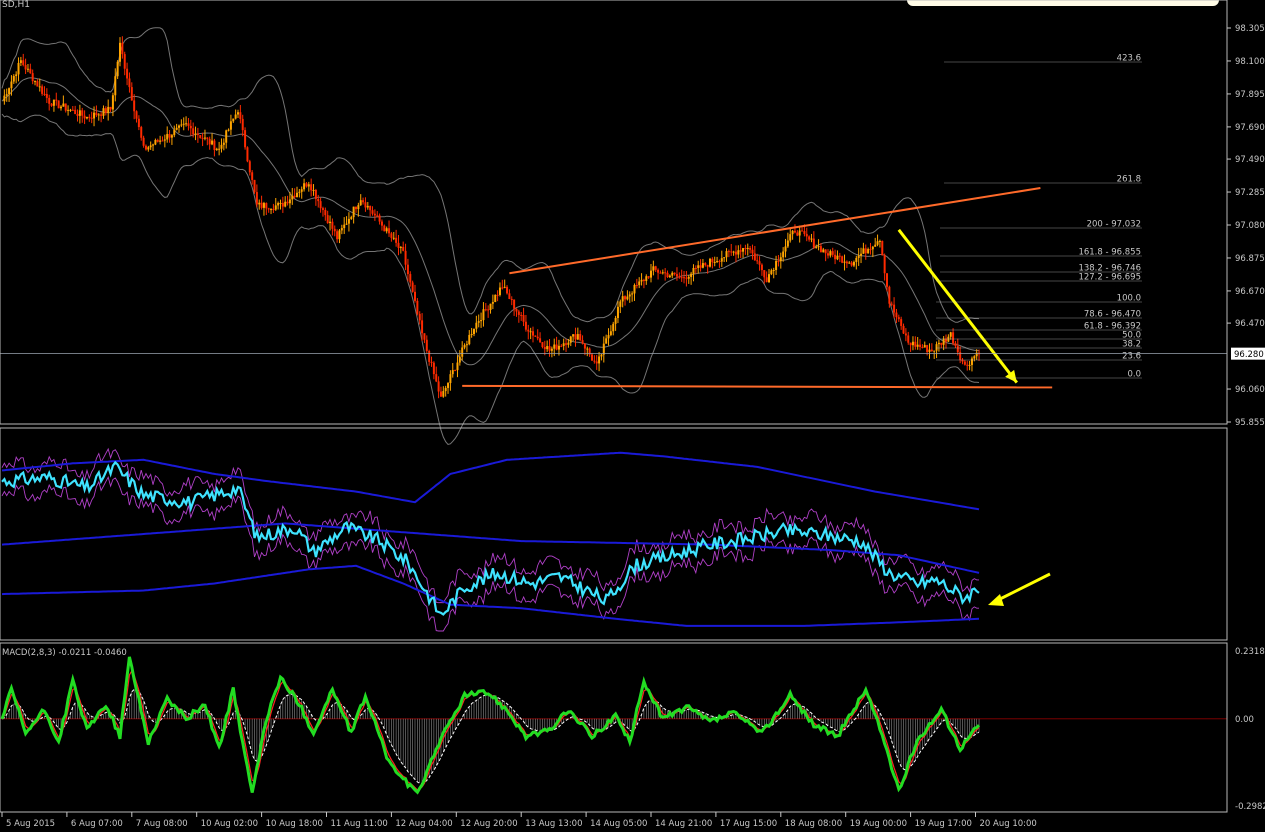 This screenshot has width=1265, height=832. Describe the element at coordinates (748, 824) in the screenshot. I see `time-tick-label: 17 Aug 15:00` at that location.